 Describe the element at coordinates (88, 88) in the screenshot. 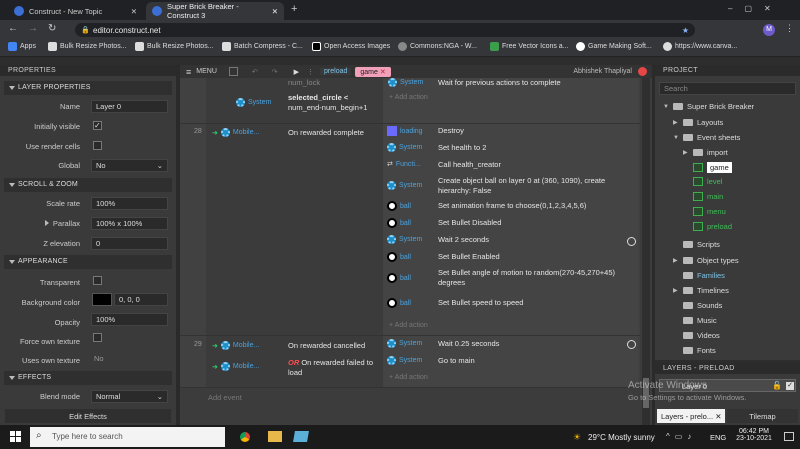

I see `layer-properties-section: LAYER PROPERTIES` at that location.